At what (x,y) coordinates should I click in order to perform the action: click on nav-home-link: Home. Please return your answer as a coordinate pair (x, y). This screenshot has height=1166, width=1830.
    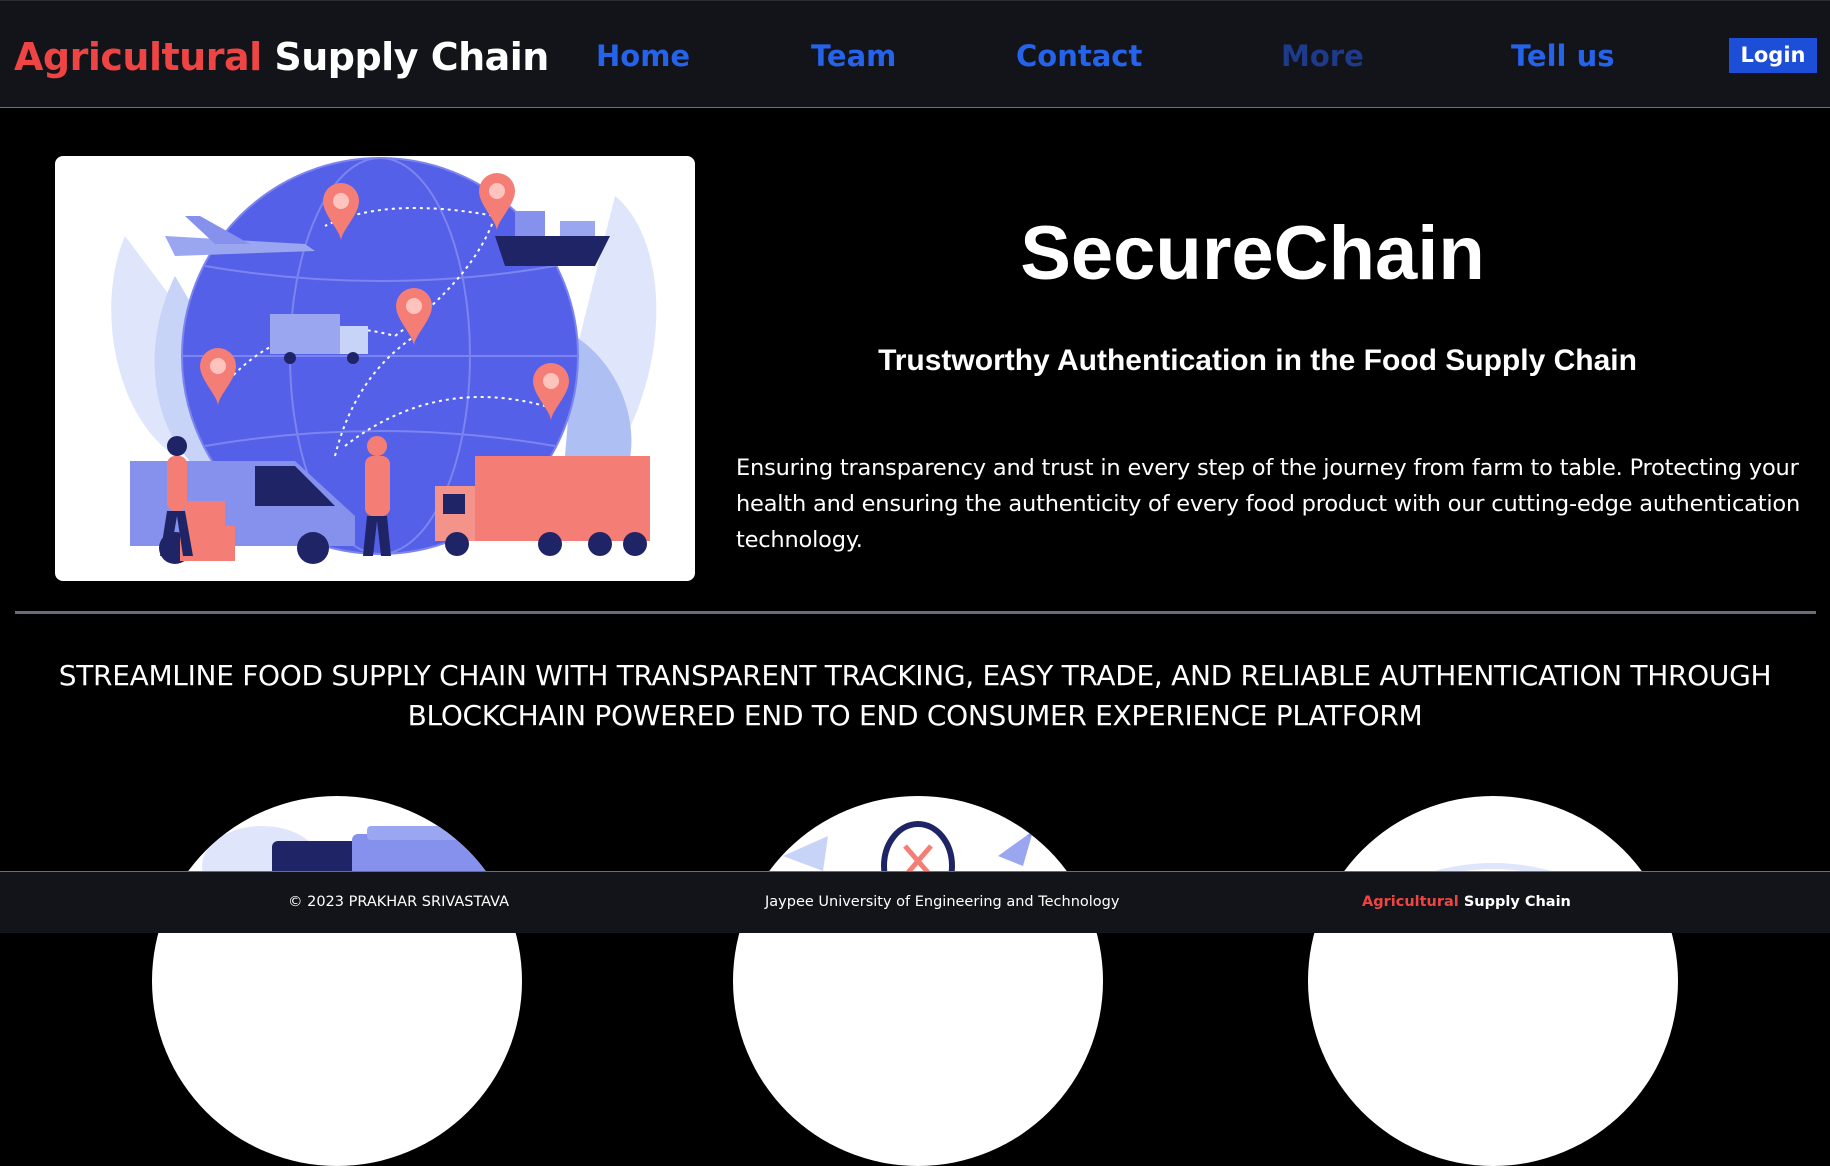
    Looking at the image, I should click on (643, 56).